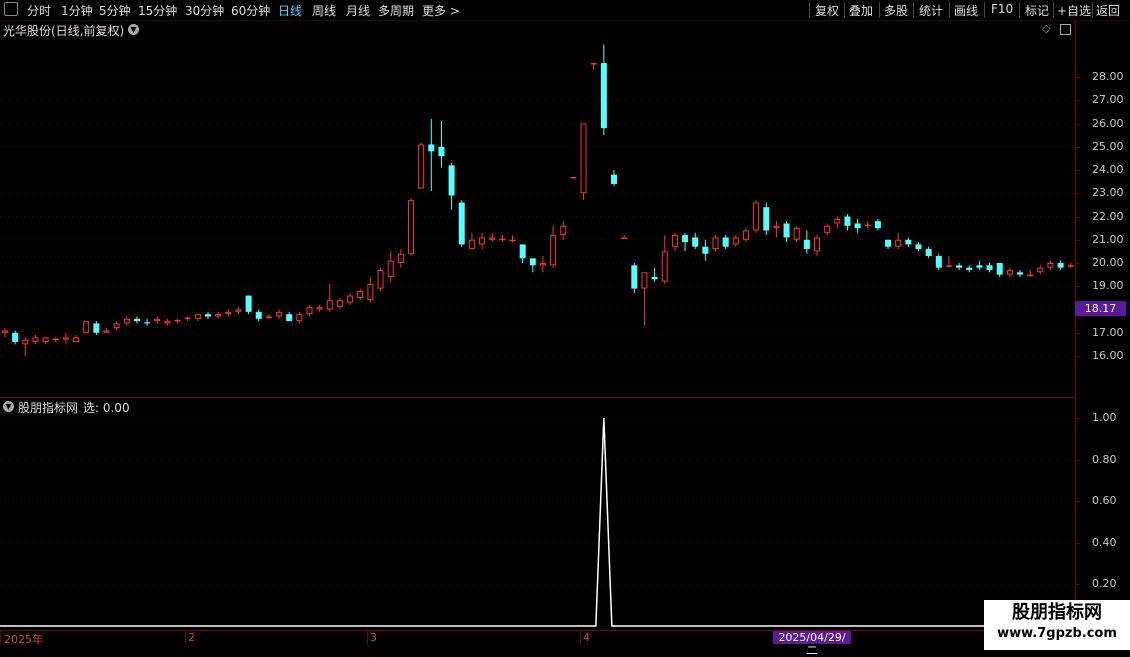 This screenshot has height=657, width=1130. Describe the element at coordinates (1092, 10) in the screenshot. I see `divider` at that location.